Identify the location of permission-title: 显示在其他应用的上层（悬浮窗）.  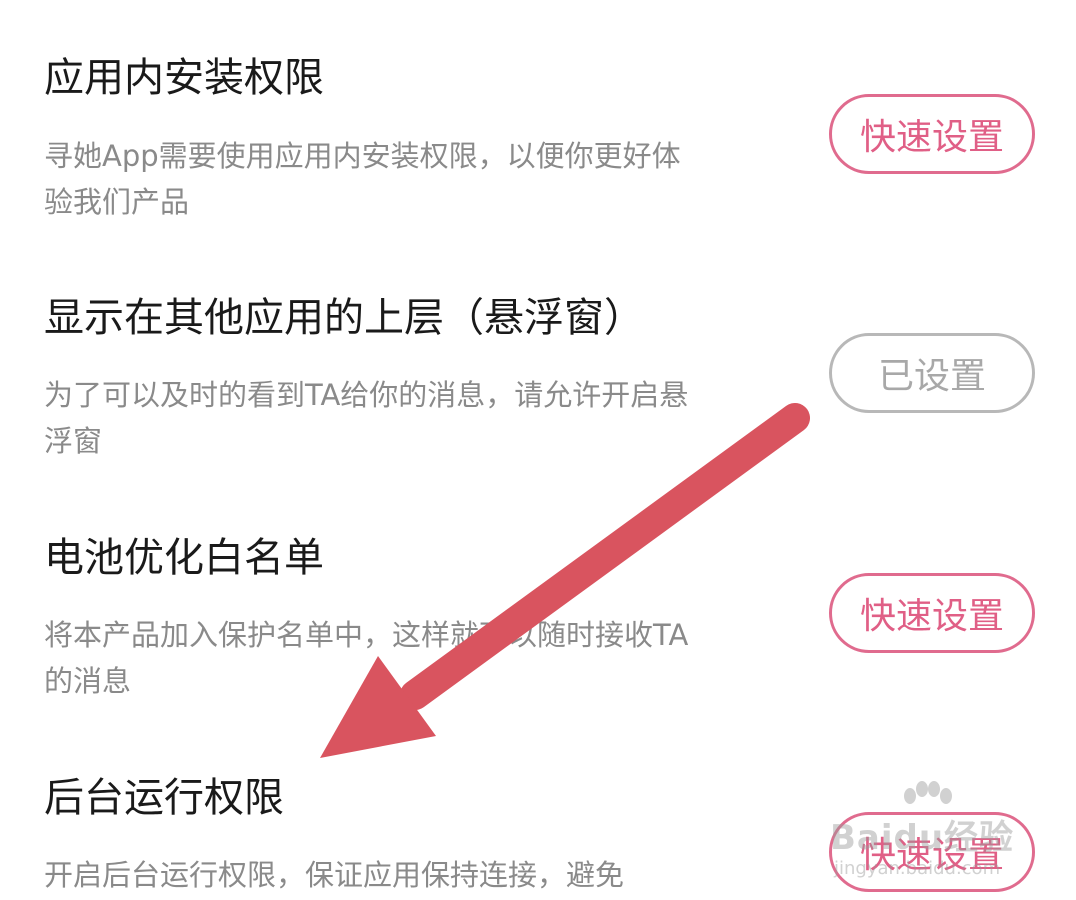
(344, 318).